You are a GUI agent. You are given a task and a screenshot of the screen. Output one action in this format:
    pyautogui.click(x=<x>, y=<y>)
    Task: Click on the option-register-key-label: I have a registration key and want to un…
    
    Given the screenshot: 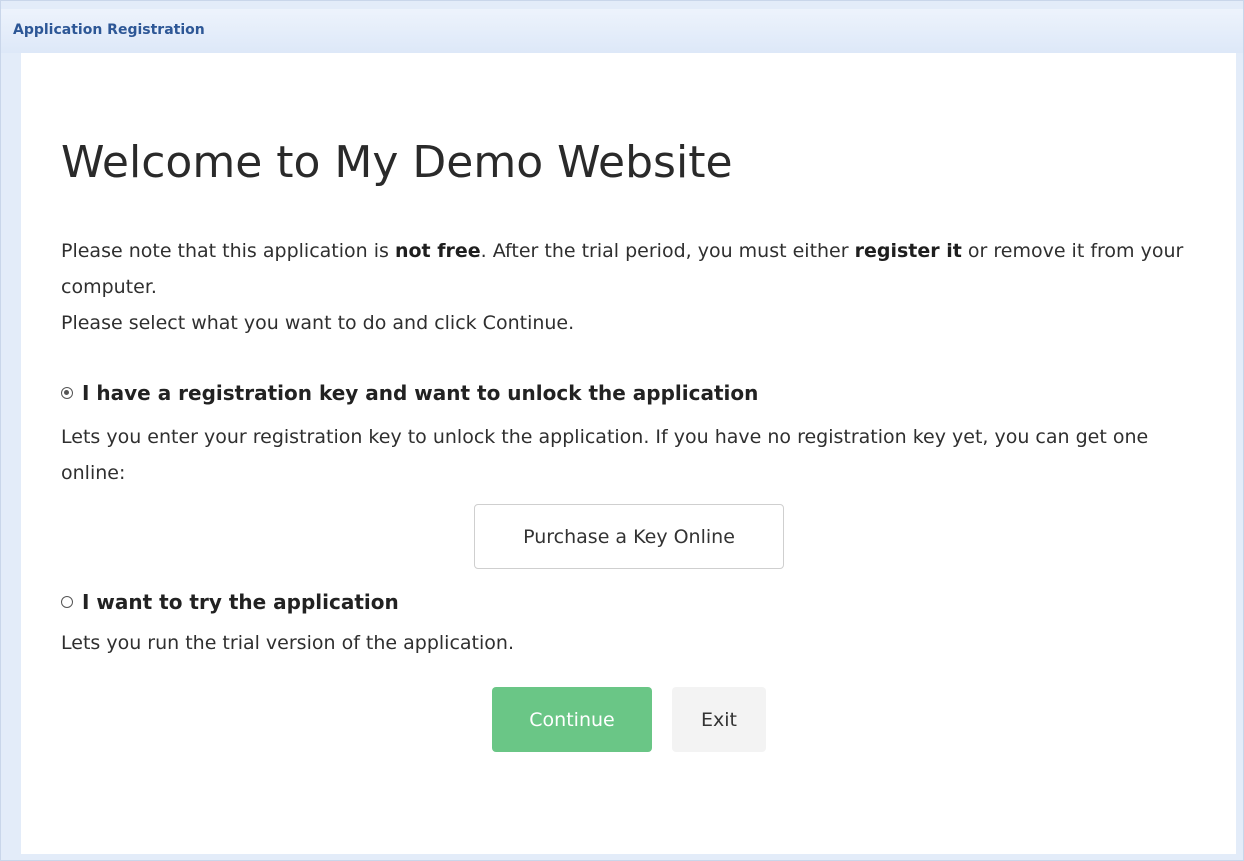 What is the action you would take?
    pyautogui.click(x=420, y=393)
    